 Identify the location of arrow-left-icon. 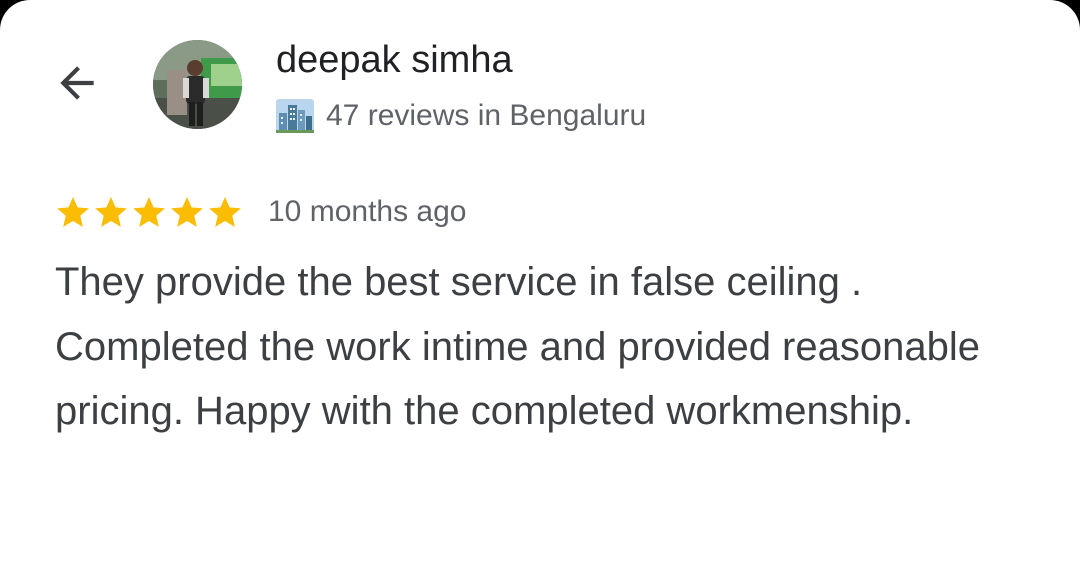
(77, 83).